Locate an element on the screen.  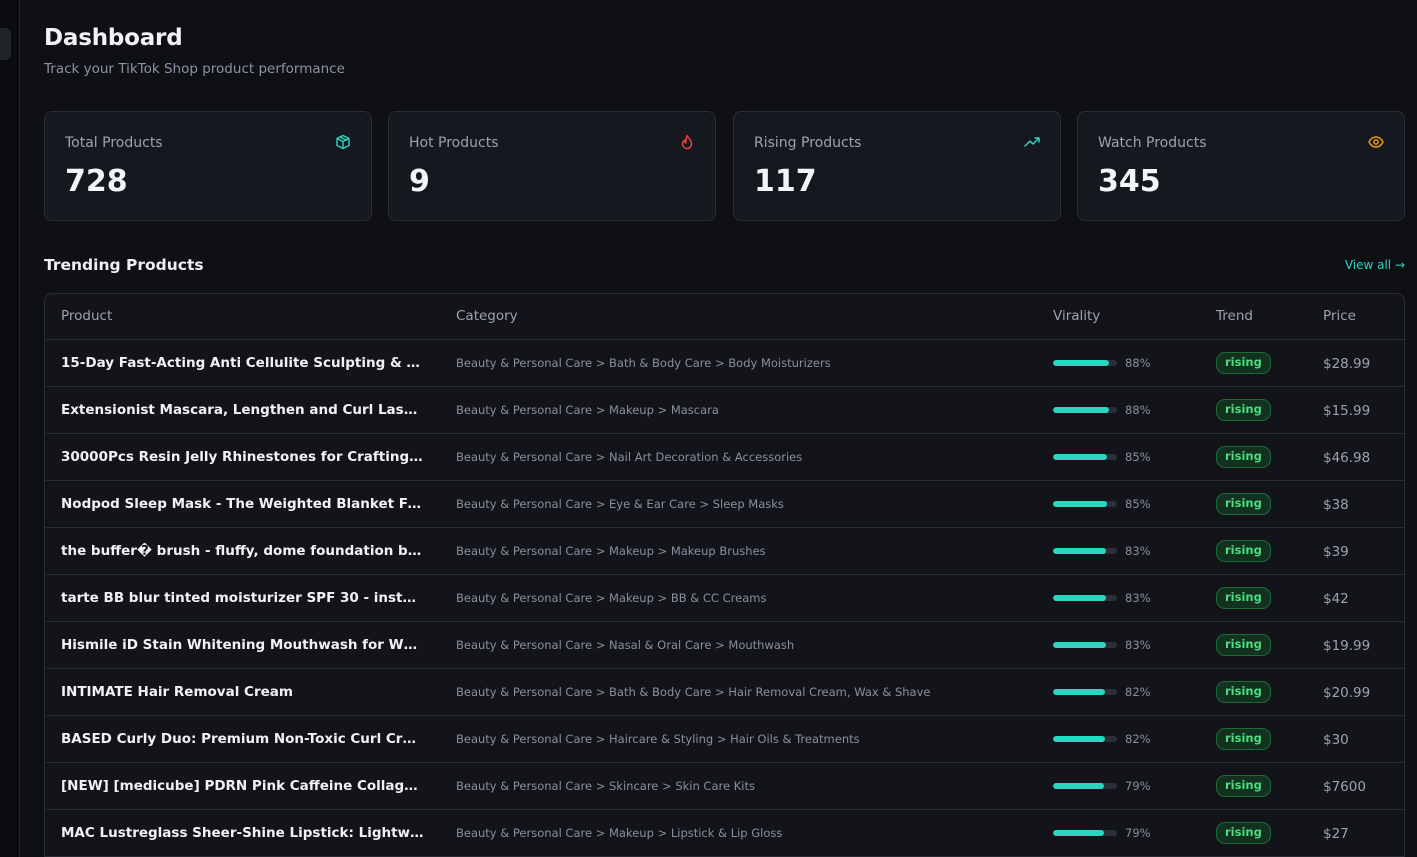
column-header-product: Product is located at coordinates (242, 317).